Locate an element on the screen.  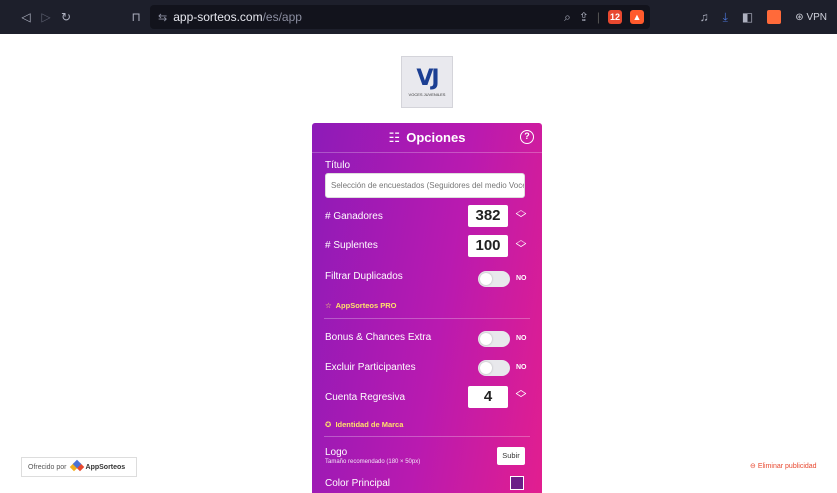
logo-hint: Tamaño recomendado (180 × 50px) is located at coordinates (373, 462).